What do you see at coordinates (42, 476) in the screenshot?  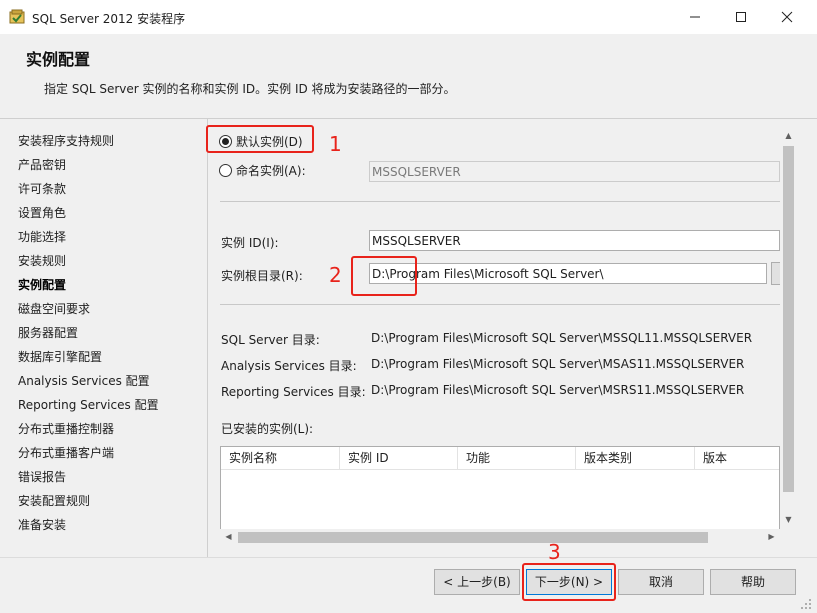 I see `nav-item-error-reporting: 错误报告` at bounding box center [42, 476].